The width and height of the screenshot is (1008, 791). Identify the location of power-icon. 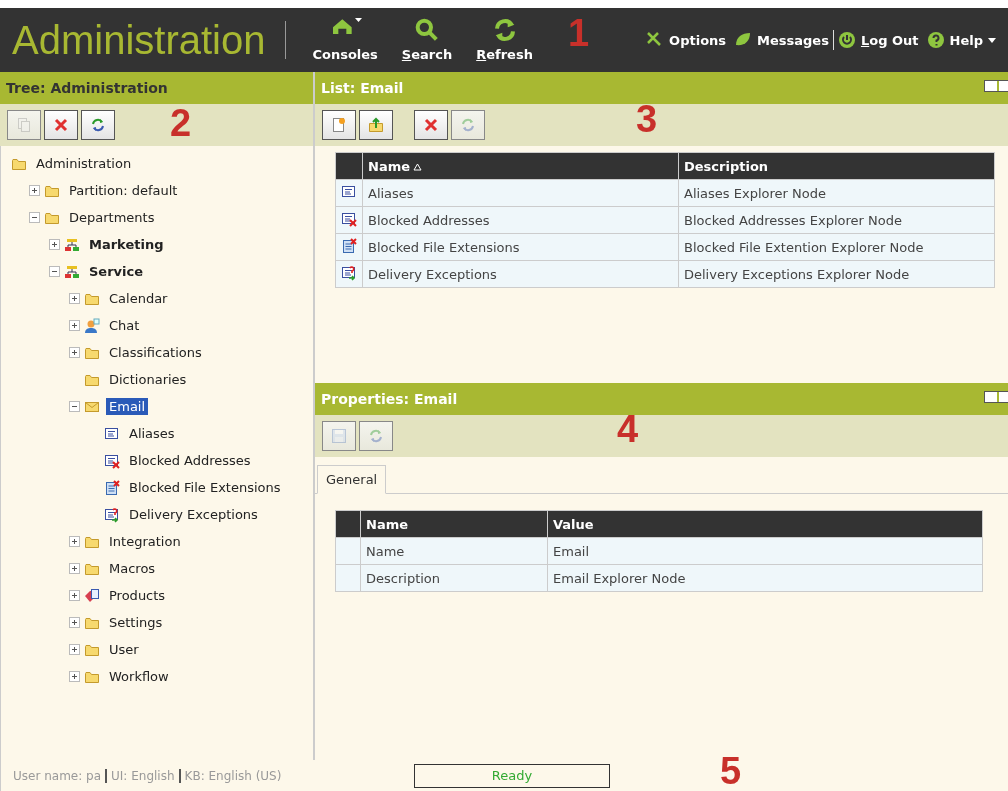
(846, 40).